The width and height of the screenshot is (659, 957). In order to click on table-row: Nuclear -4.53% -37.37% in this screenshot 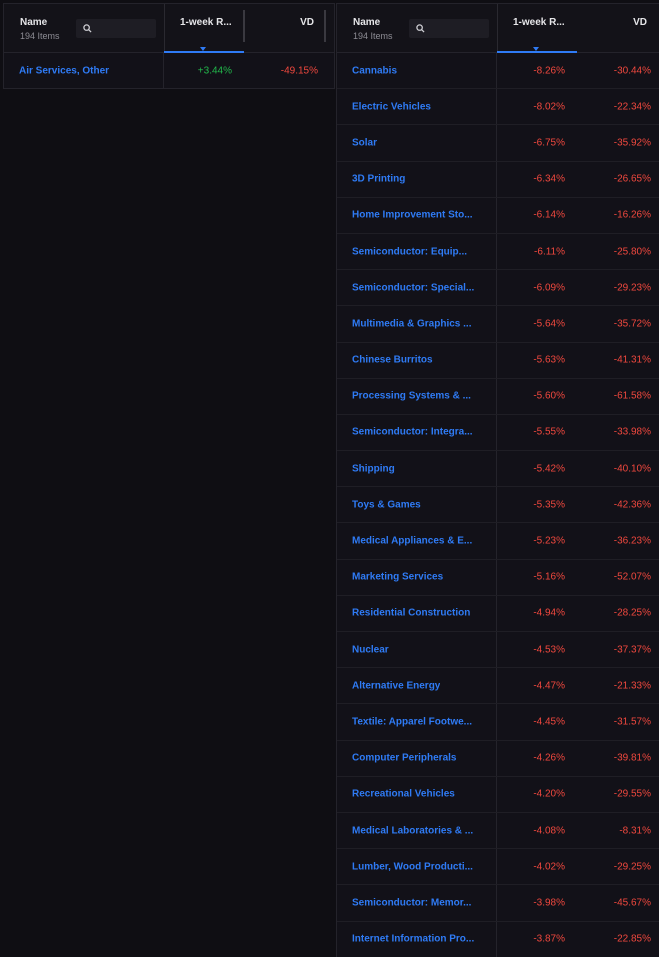, I will do `click(498, 650)`.